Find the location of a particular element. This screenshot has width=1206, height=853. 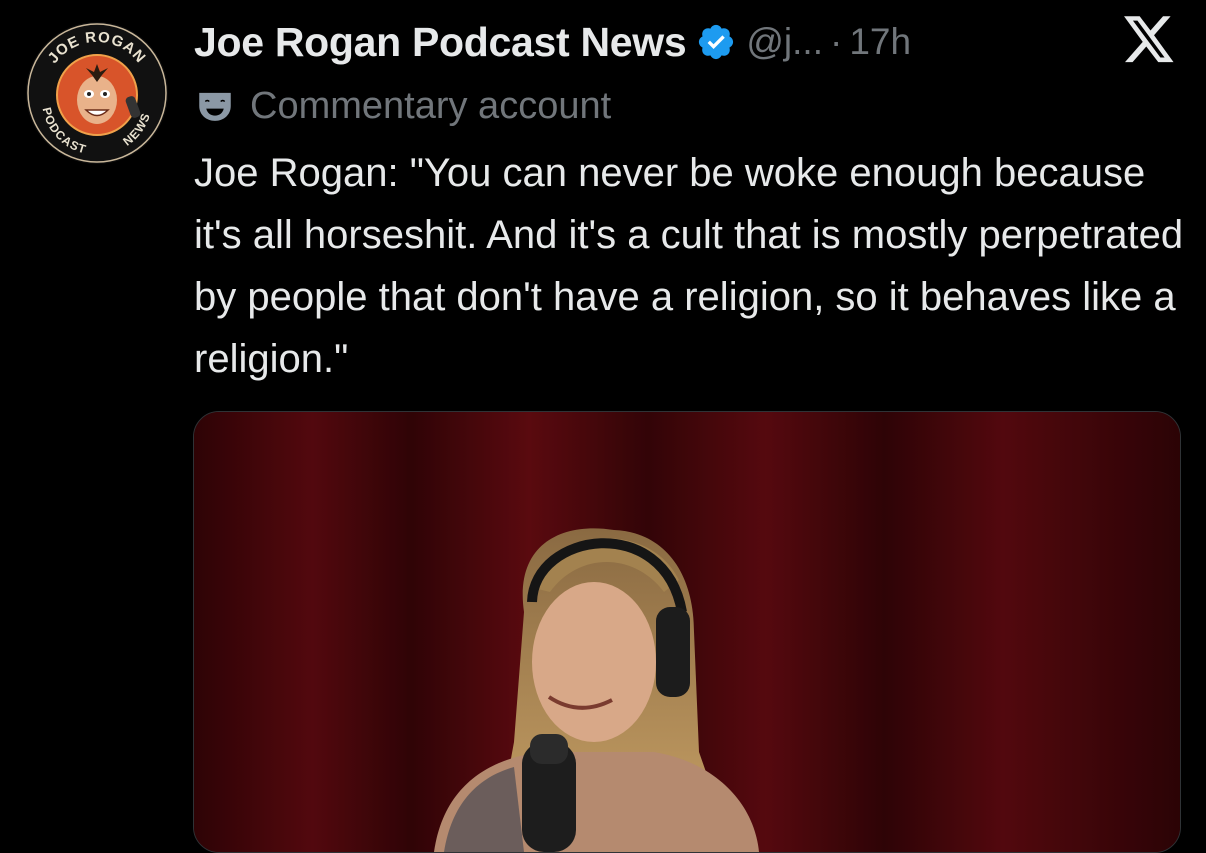

account-label-text: Commentary account is located at coordinates (431, 105).